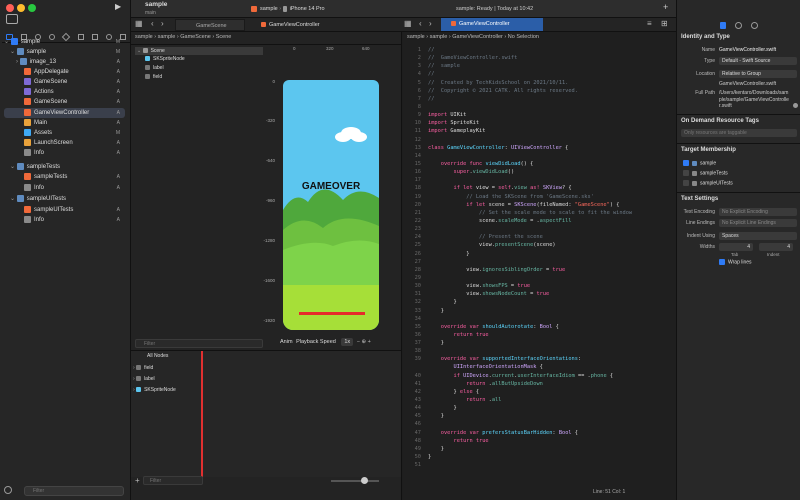 The image size is (800, 500). What do you see at coordinates (723, 25) in the screenshot?
I see `file-inspector-icon` at bounding box center [723, 25].